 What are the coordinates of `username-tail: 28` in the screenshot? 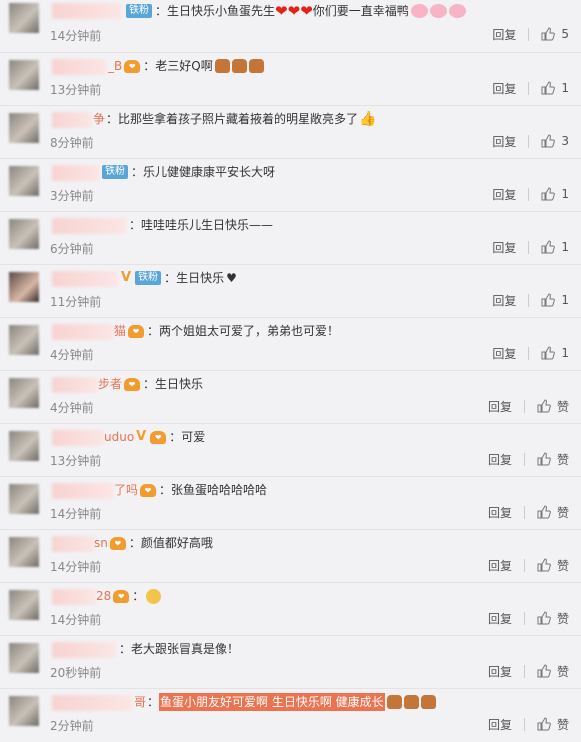 It's located at (103, 596).